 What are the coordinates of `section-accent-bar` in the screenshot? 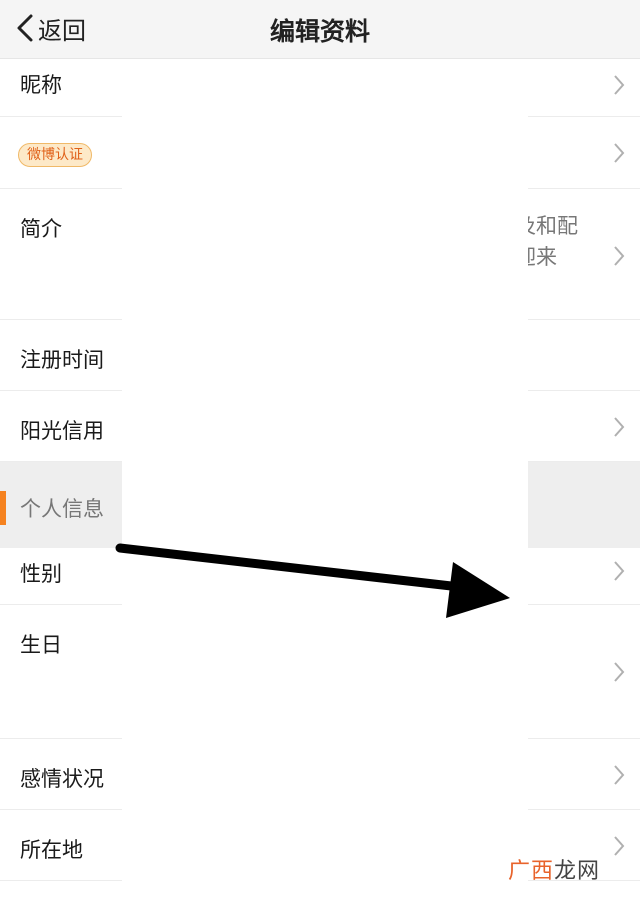 It's located at (3, 508).